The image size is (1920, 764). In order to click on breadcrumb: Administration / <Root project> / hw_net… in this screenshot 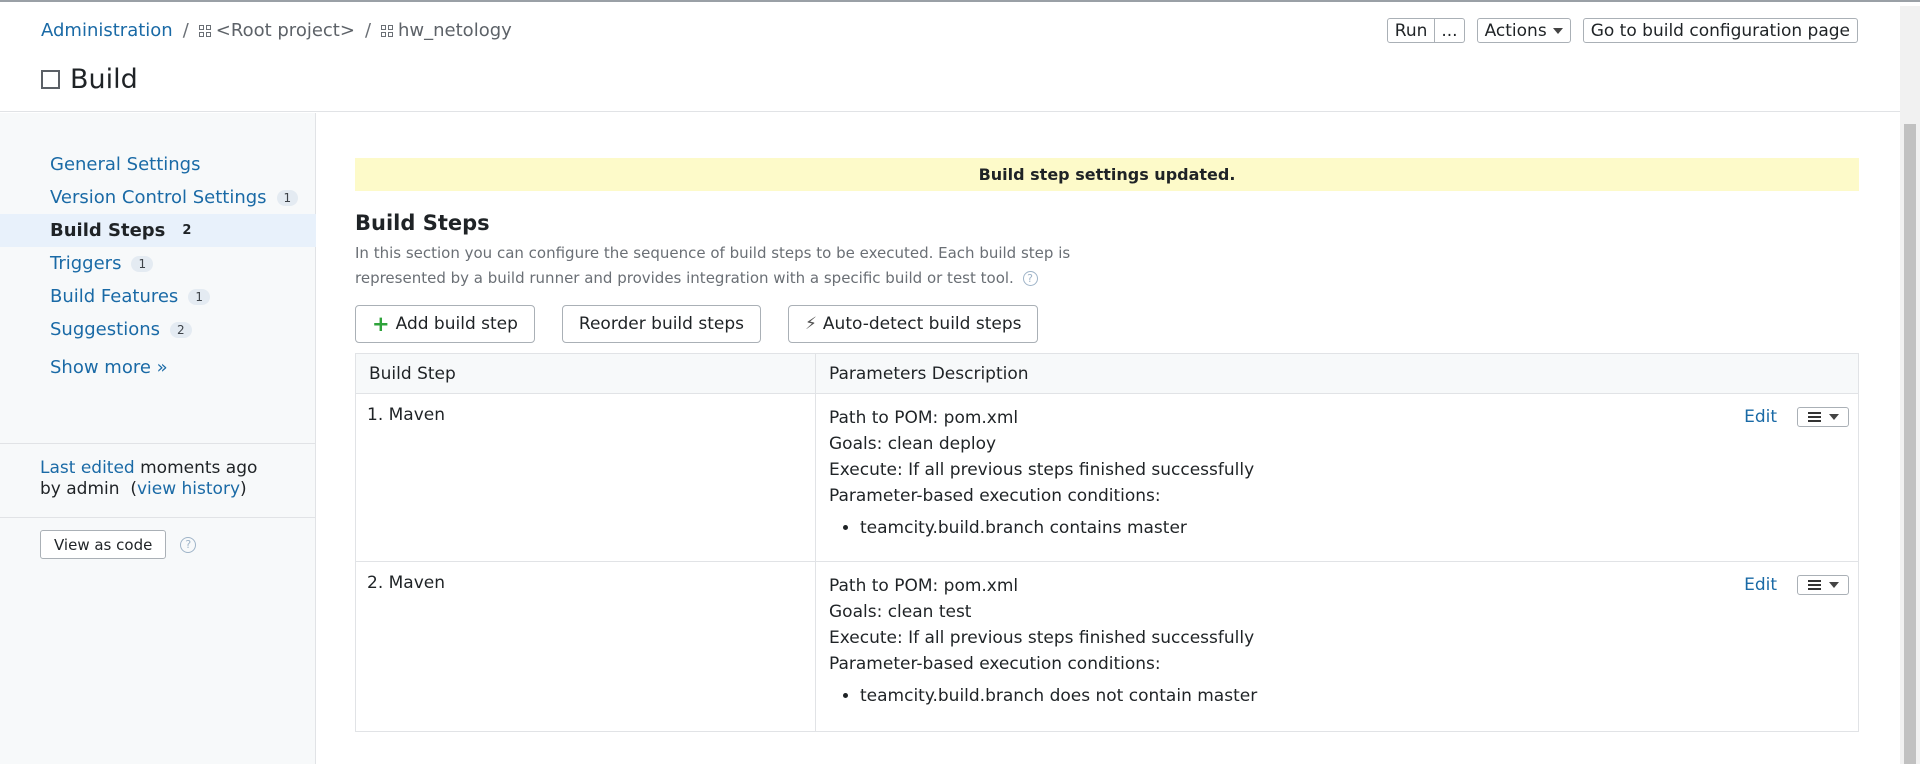, I will do `click(276, 30)`.